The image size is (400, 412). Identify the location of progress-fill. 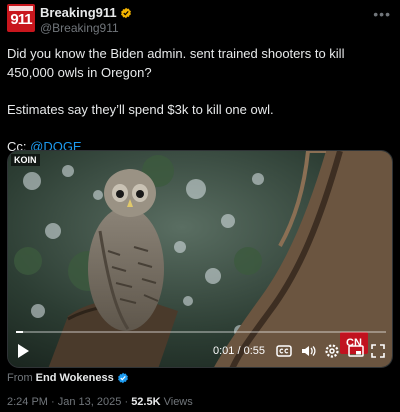
(19, 332).